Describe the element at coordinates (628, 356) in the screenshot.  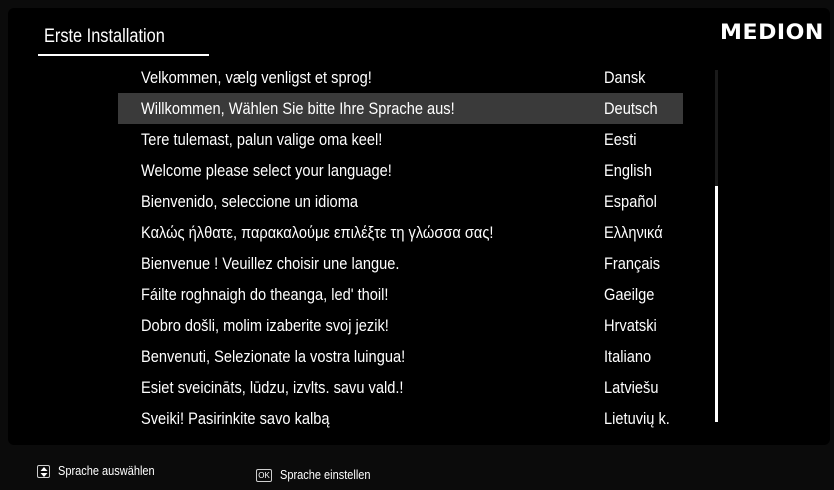
I see `language-name: Italiano` at that location.